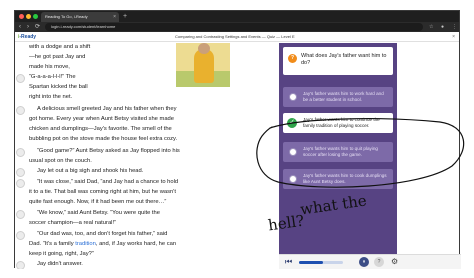 The width and height of the screenshot is (474, 278). What do you see at coordinates (292, 123) in the screenshot?
I see `check-icon: ✓` at bounding box center [292, 123].